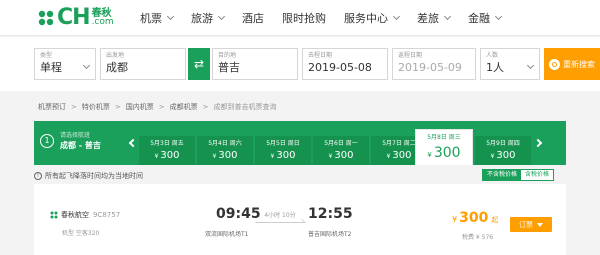 This screenshot has width=600, height=255. Describe the element at coordinates (434, 64) in the screenshot. I see `return-date-field: 返程日期 2019-05-09` at that location.